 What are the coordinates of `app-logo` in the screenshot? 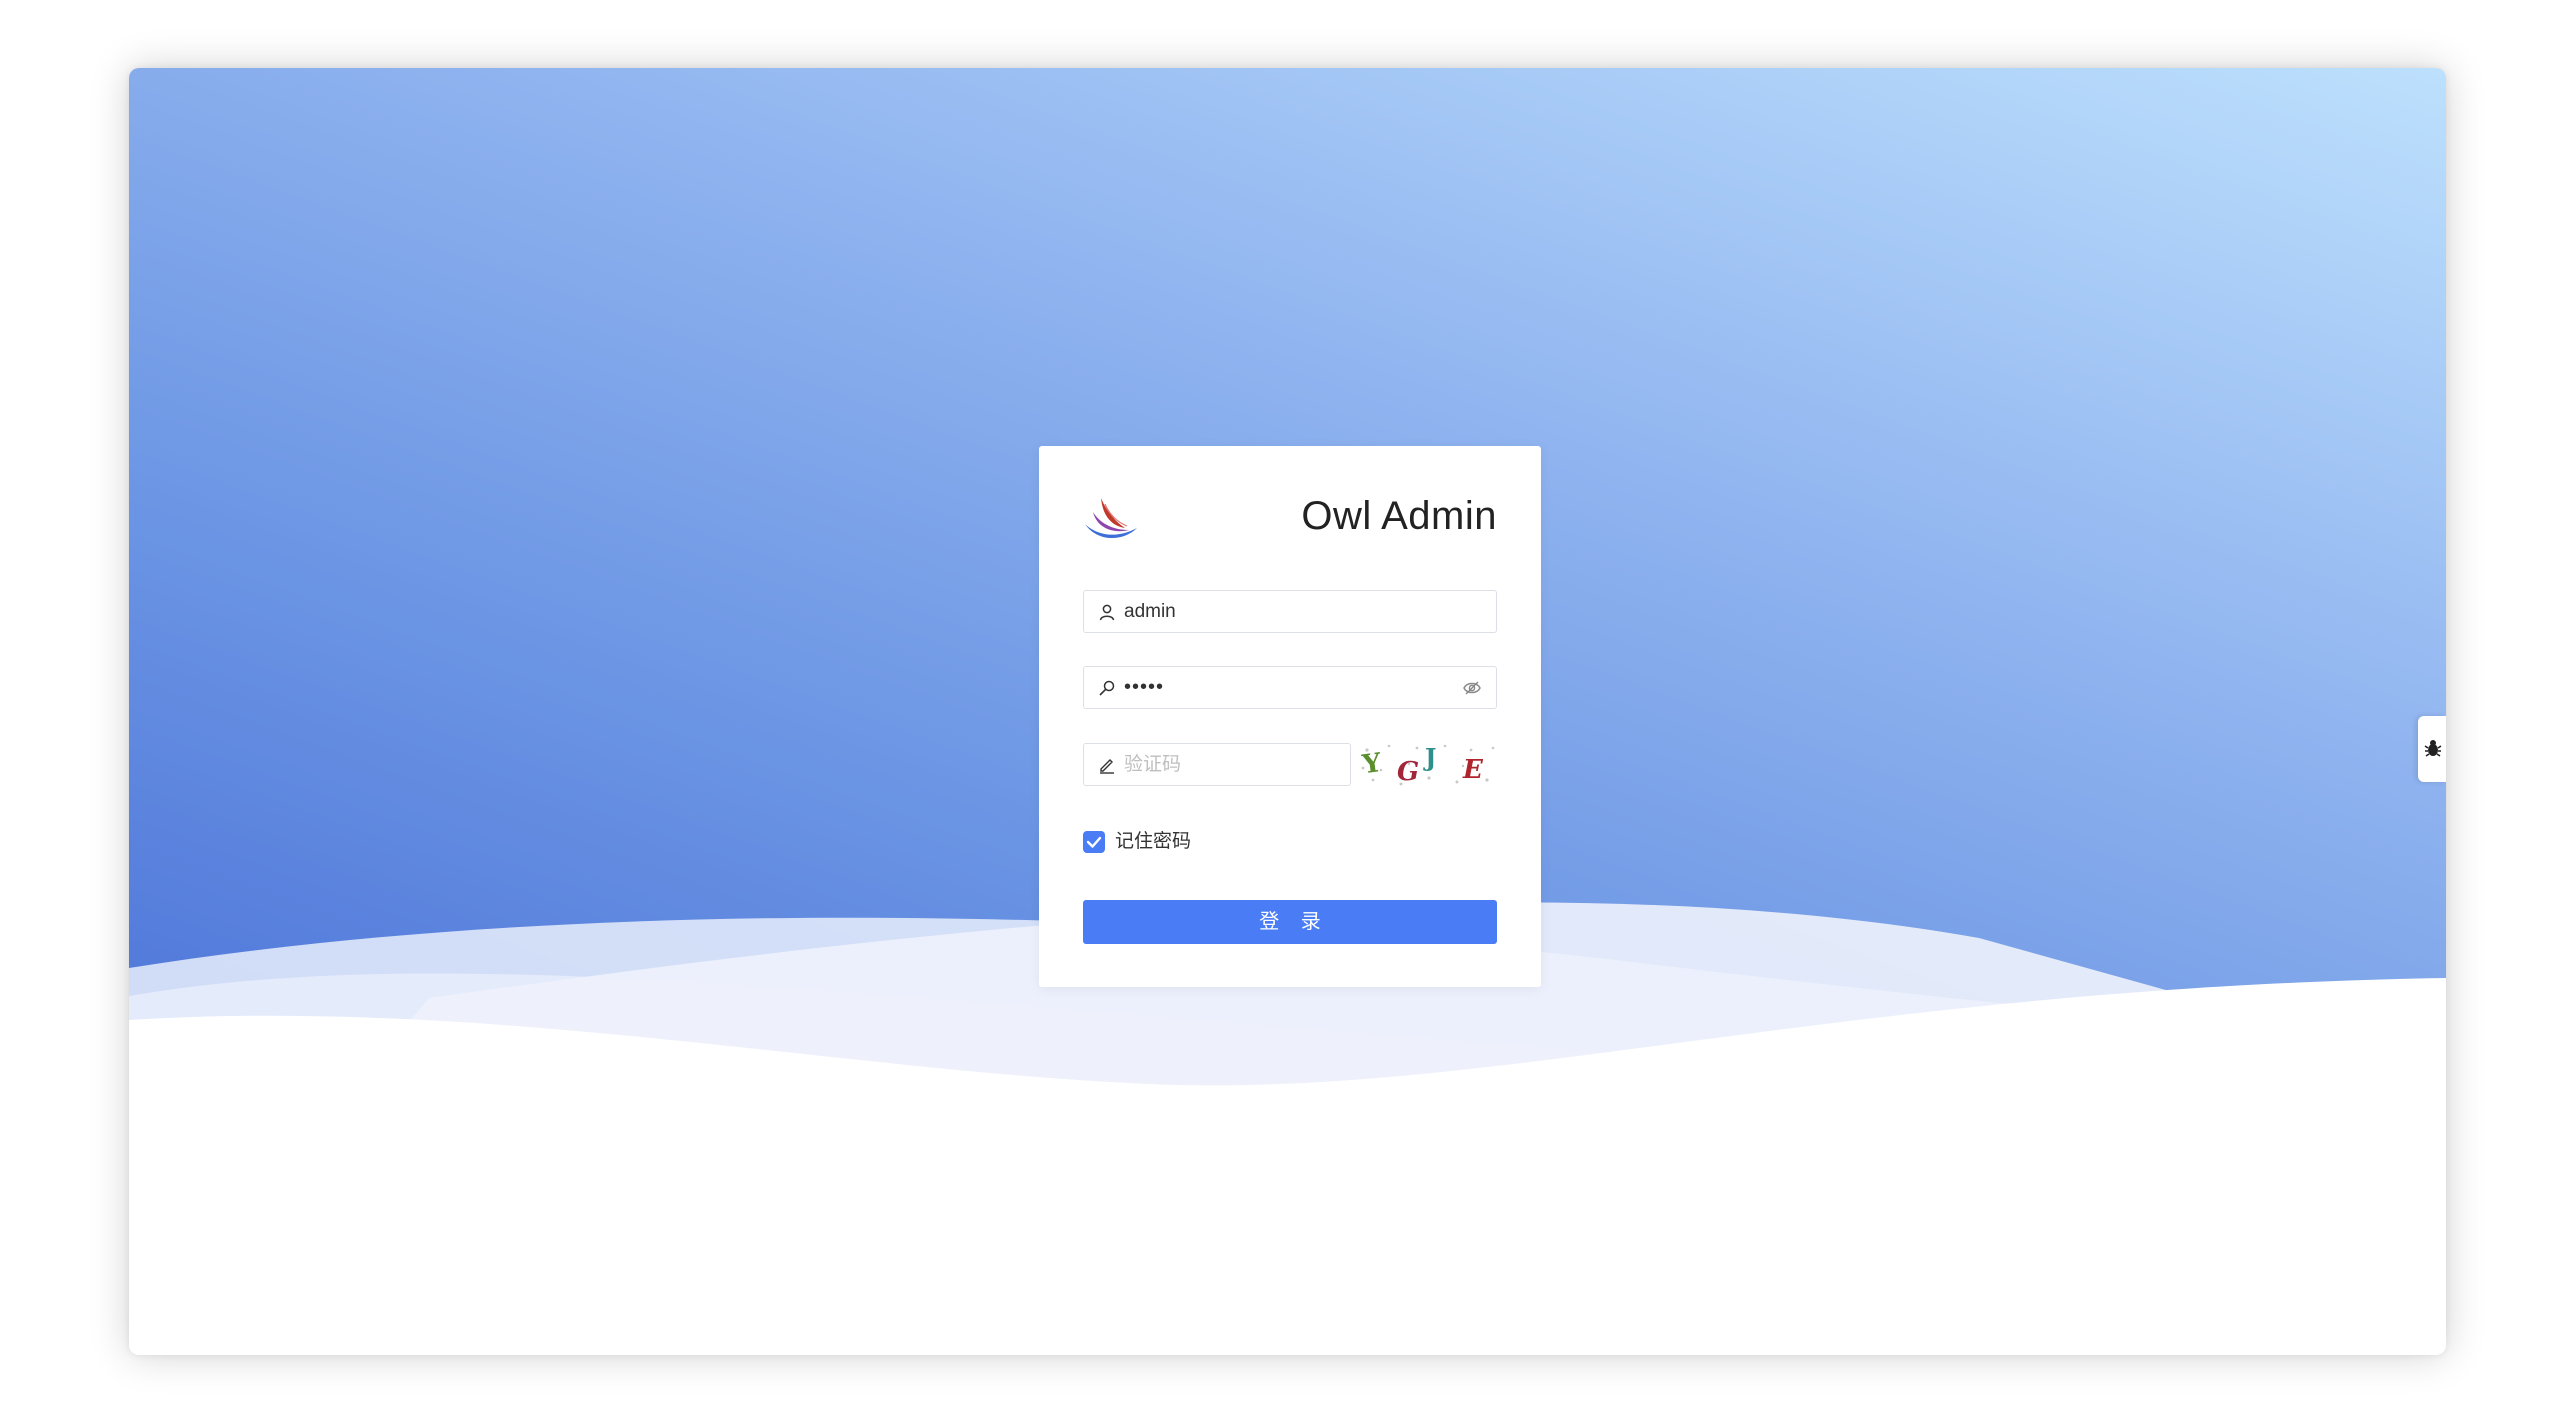 It's located at (1111, 518).